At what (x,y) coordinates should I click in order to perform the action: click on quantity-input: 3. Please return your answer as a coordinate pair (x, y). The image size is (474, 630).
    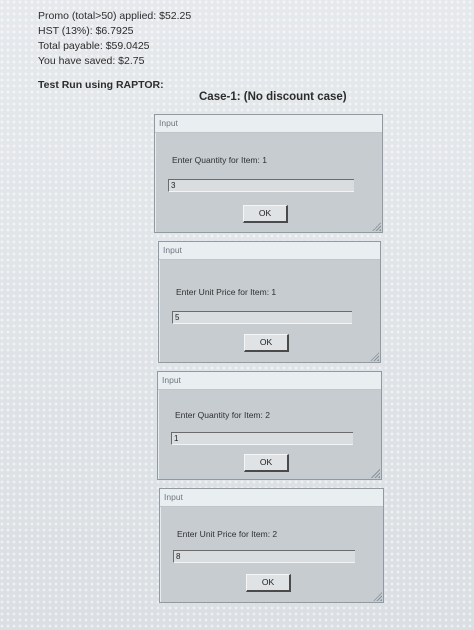
    Looking at the image, I should click on (261, 185).